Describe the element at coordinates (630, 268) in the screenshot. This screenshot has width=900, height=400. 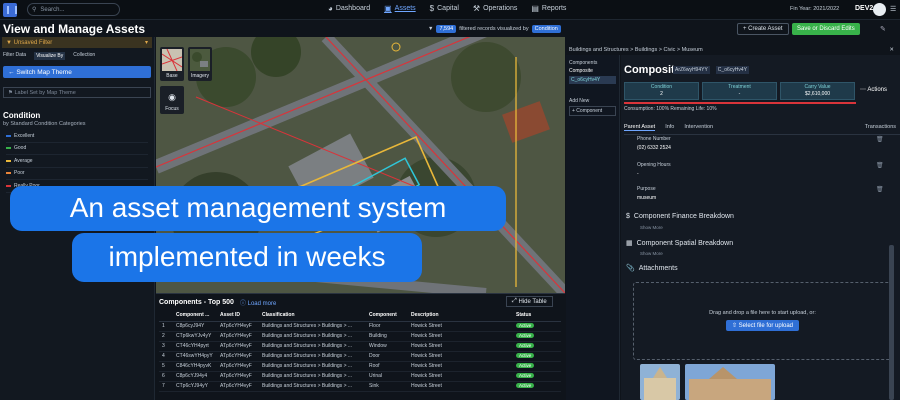
I see `paperclip-icon: 📎` at that location.